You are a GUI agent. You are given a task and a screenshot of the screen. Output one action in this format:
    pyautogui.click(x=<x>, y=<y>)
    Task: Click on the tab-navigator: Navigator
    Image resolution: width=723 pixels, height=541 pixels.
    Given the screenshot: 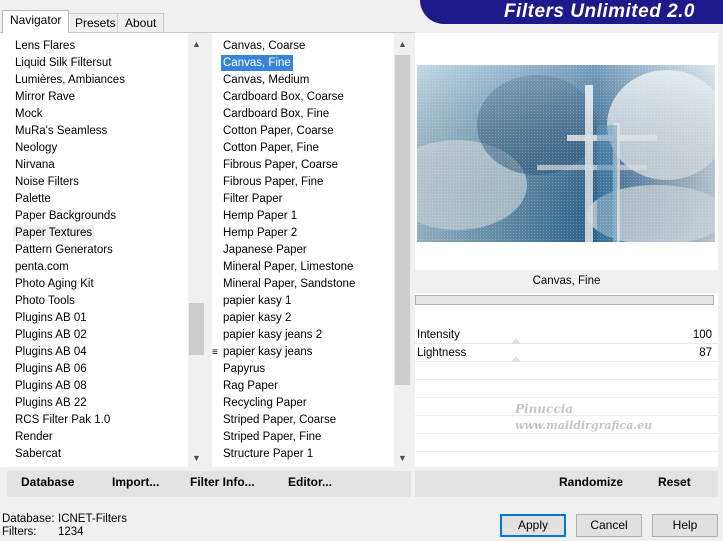 What is the action you would take?
    pyautogui.click(x=36, y=21)
    